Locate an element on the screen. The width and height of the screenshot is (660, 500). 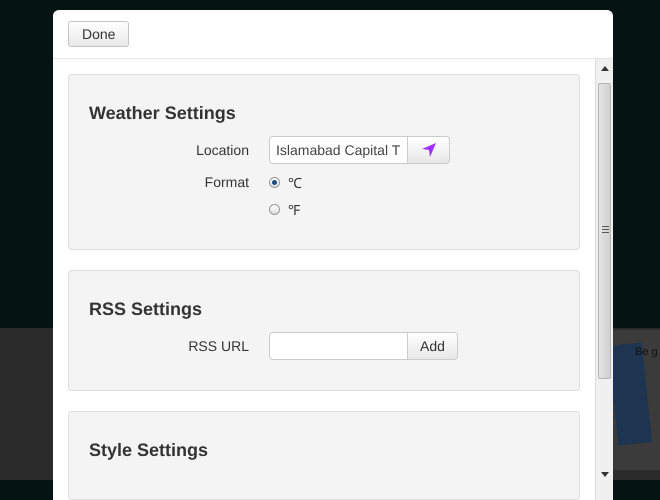
done-button: Done is located at coordinates (99, 34).